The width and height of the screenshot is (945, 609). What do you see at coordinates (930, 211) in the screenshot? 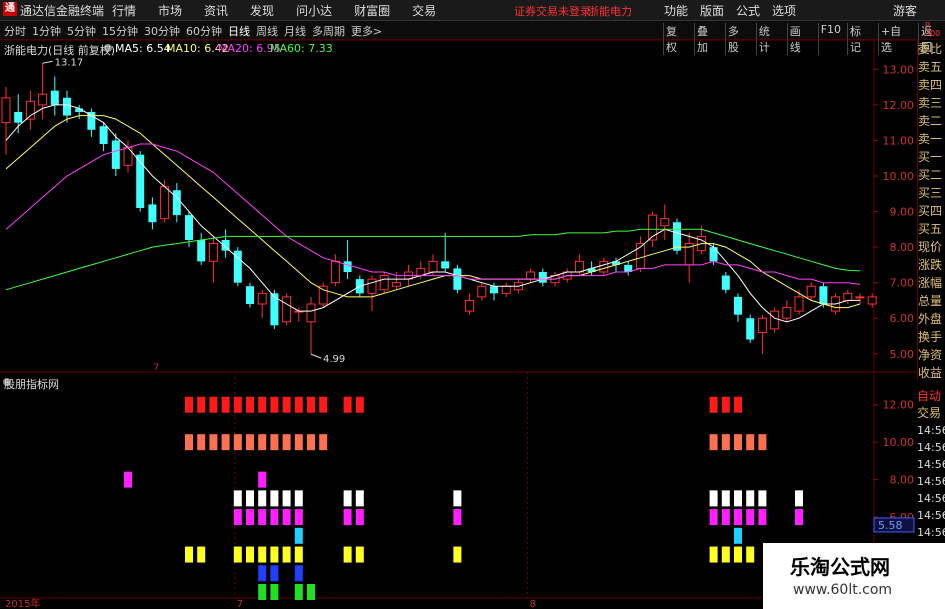
I see `quote-field-label: 买四` at bounding box center [930, 211].